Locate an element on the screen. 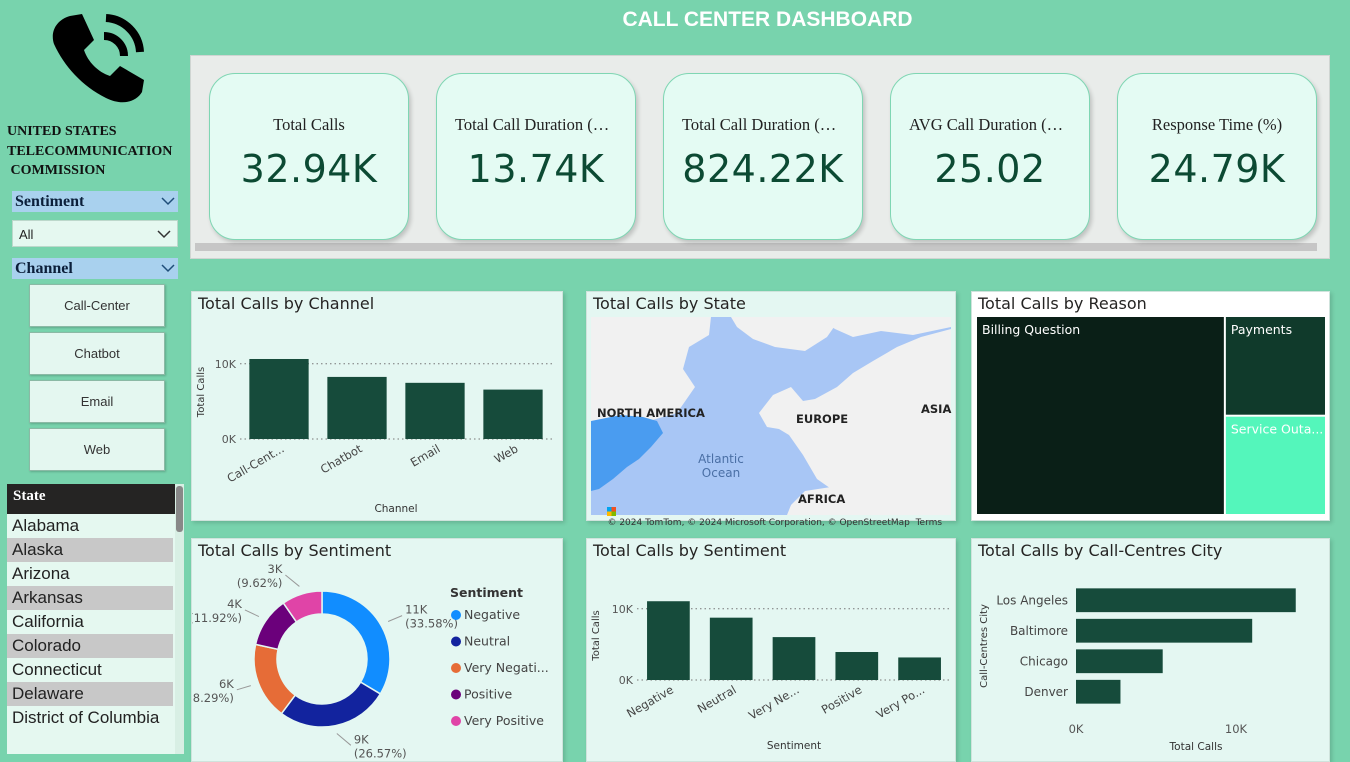 This screenshot has height=762, width=1350. org-line-2: TELECOMMUNICATION is located at coordinates (90, 151).